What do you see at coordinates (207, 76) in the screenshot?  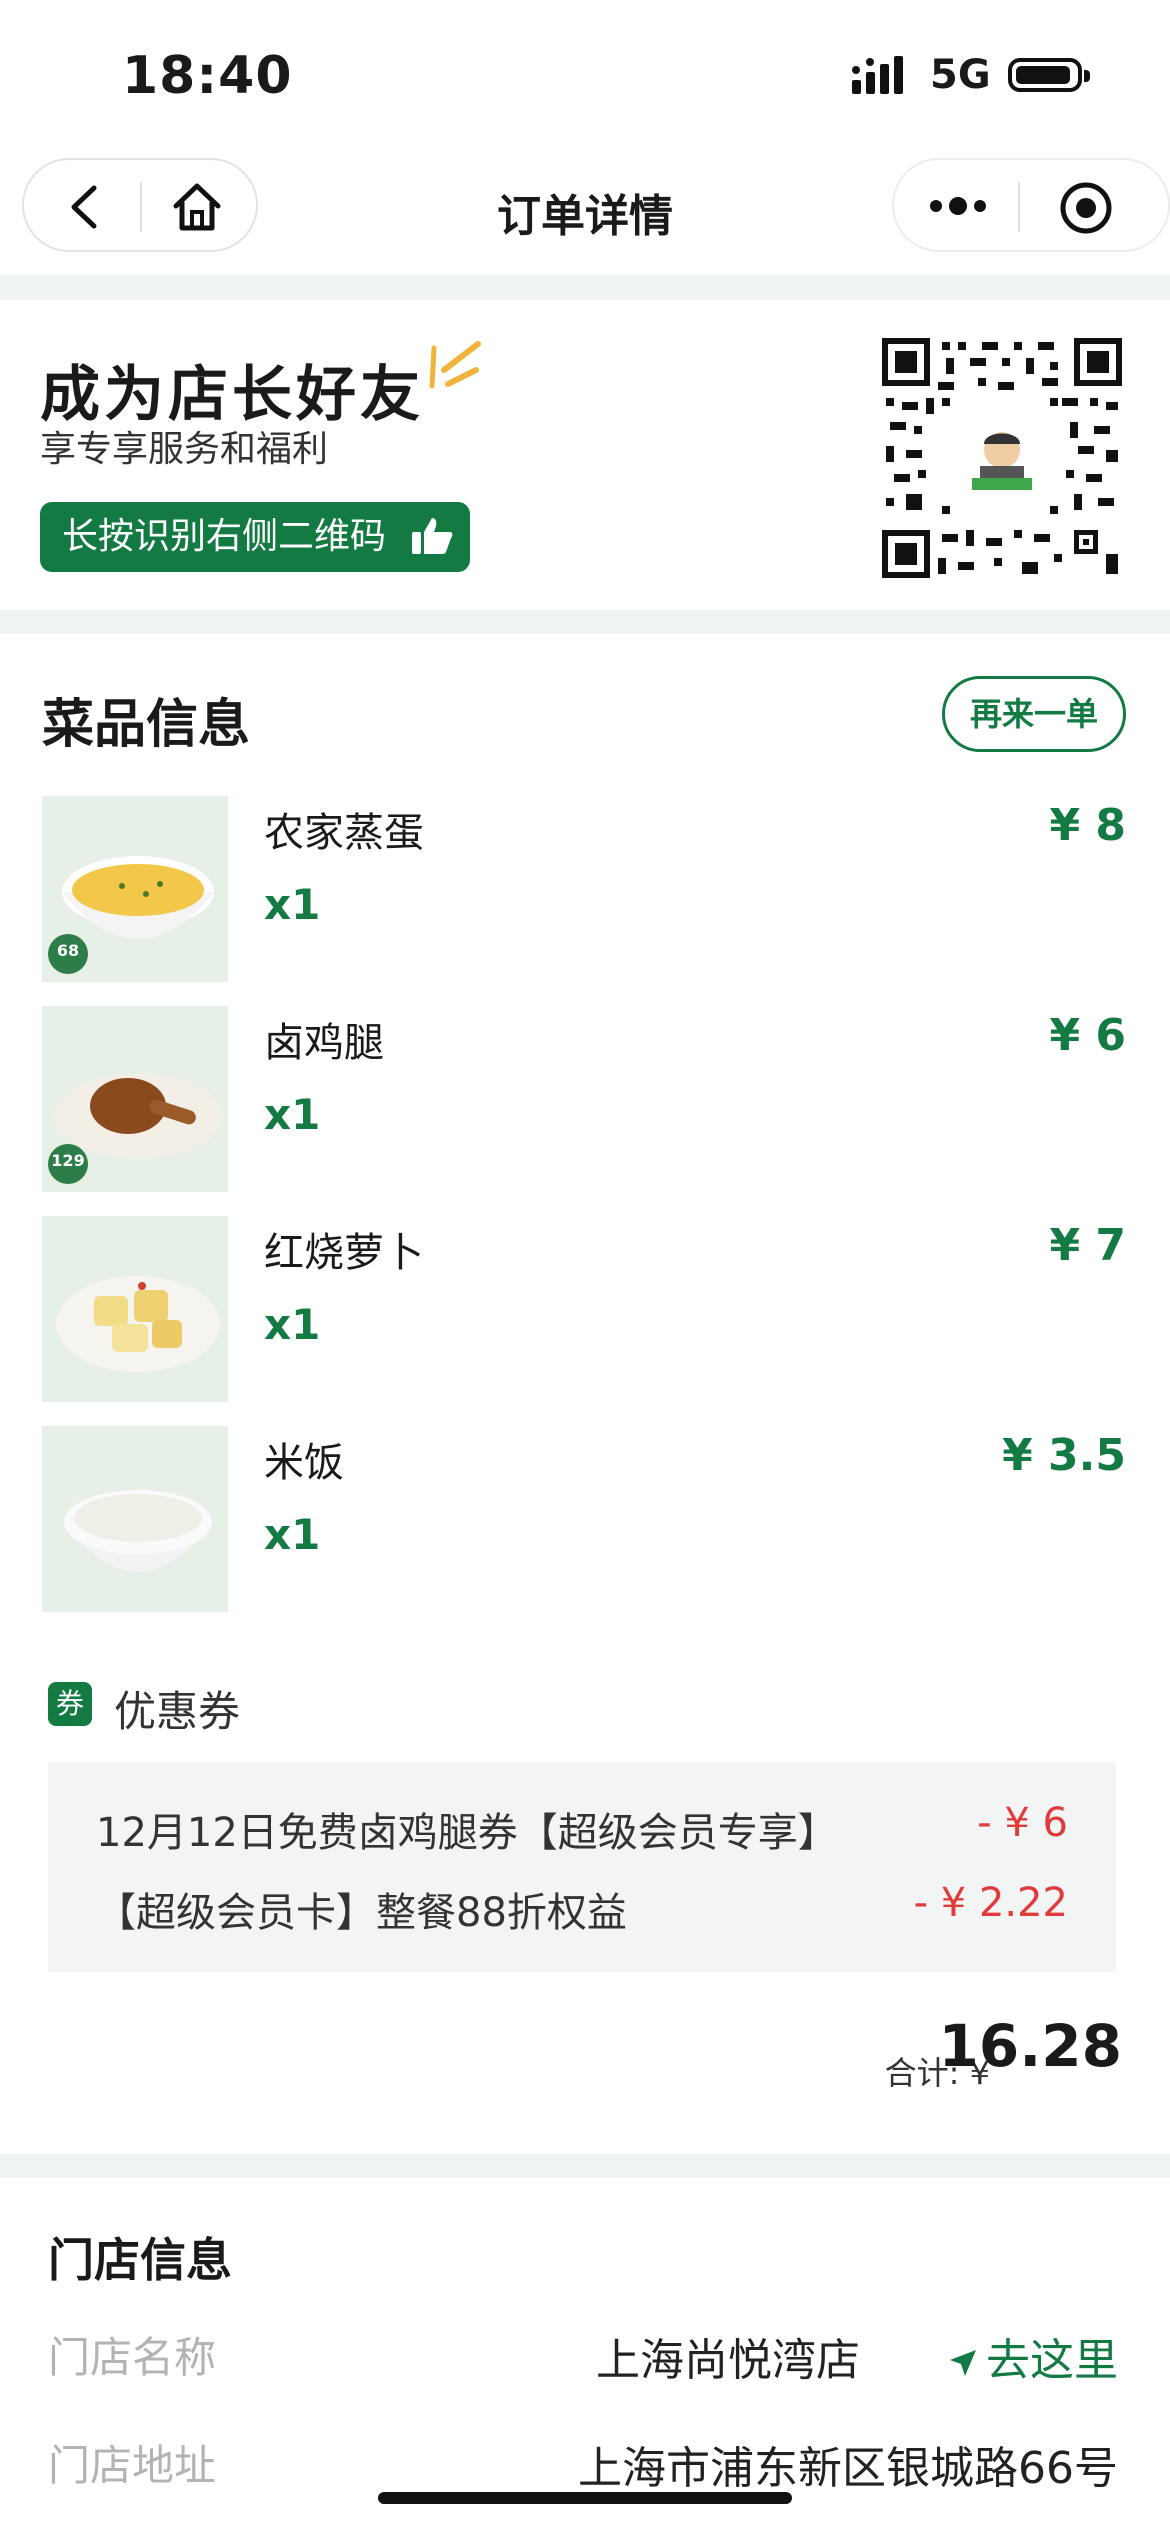 I see `status-time: 18:40` at bounding box center [207, 76].